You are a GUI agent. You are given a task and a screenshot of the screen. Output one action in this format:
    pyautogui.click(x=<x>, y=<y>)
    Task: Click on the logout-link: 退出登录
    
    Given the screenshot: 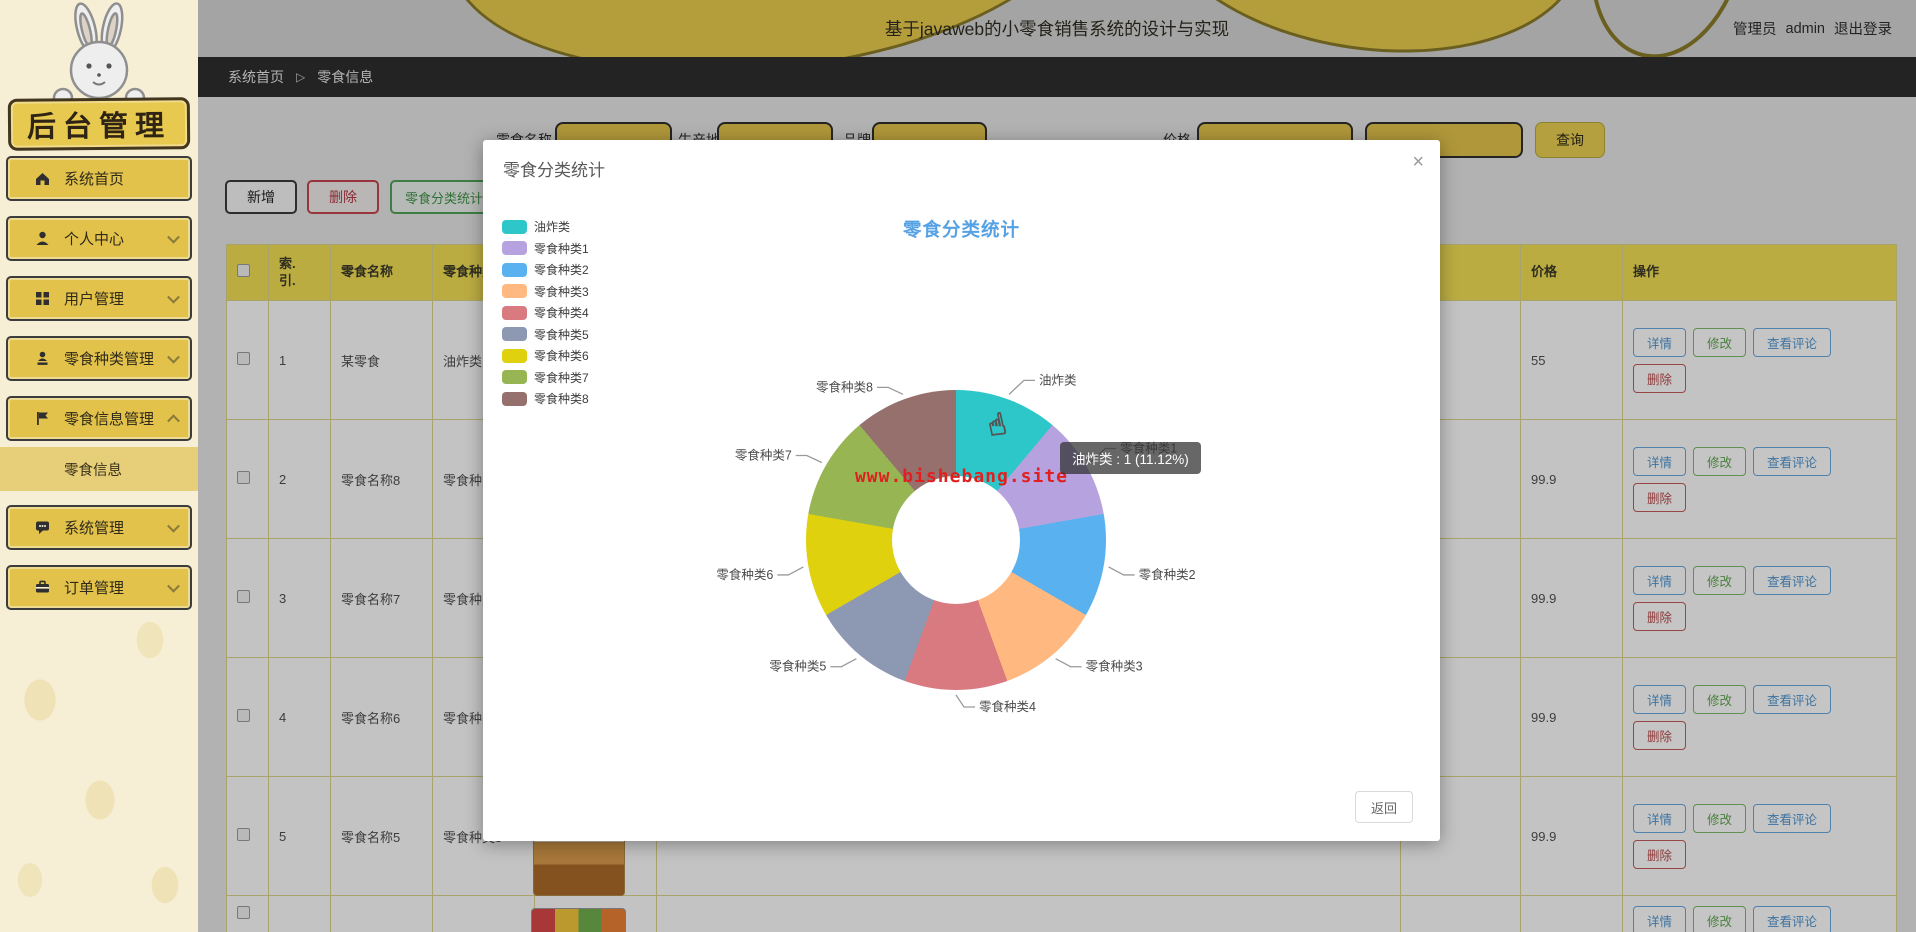 What is the action you would take?
    pyautogui.click(x=1863, y=28)
    